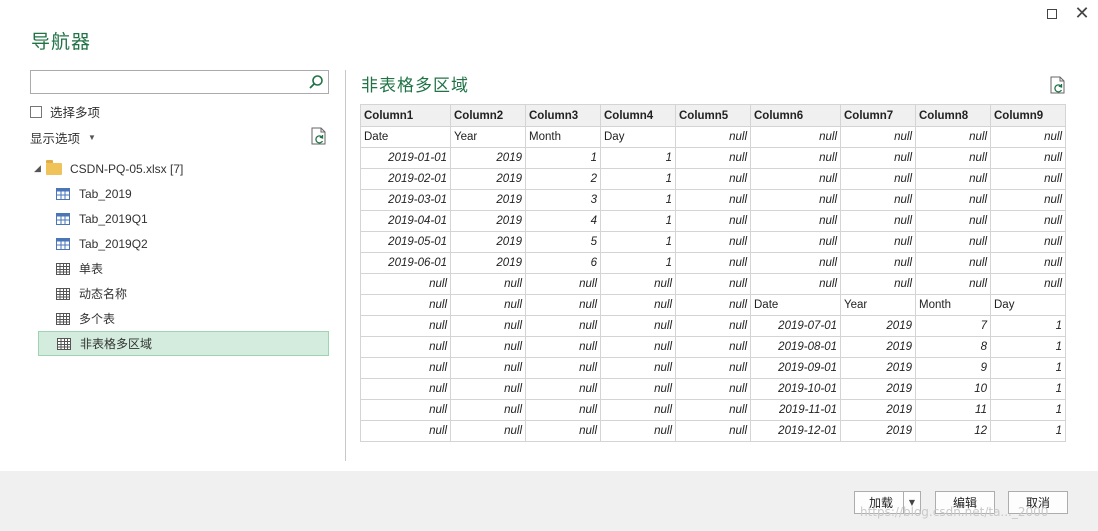  I want to click on tree-item-tab-2019q2: Tab_2019Q2, so click(180, 243).